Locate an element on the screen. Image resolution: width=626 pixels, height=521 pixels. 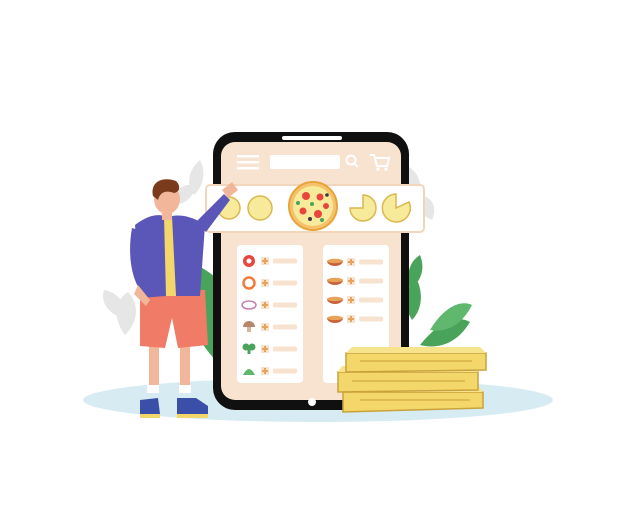
phone-home-button is located at coordinates (312, 402).